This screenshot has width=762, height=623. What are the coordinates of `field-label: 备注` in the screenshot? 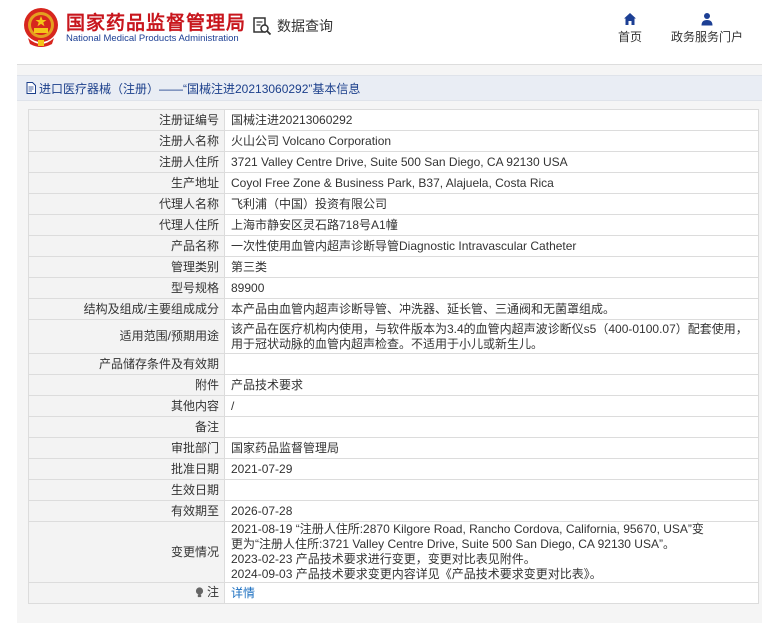 It's located at (126, 427).